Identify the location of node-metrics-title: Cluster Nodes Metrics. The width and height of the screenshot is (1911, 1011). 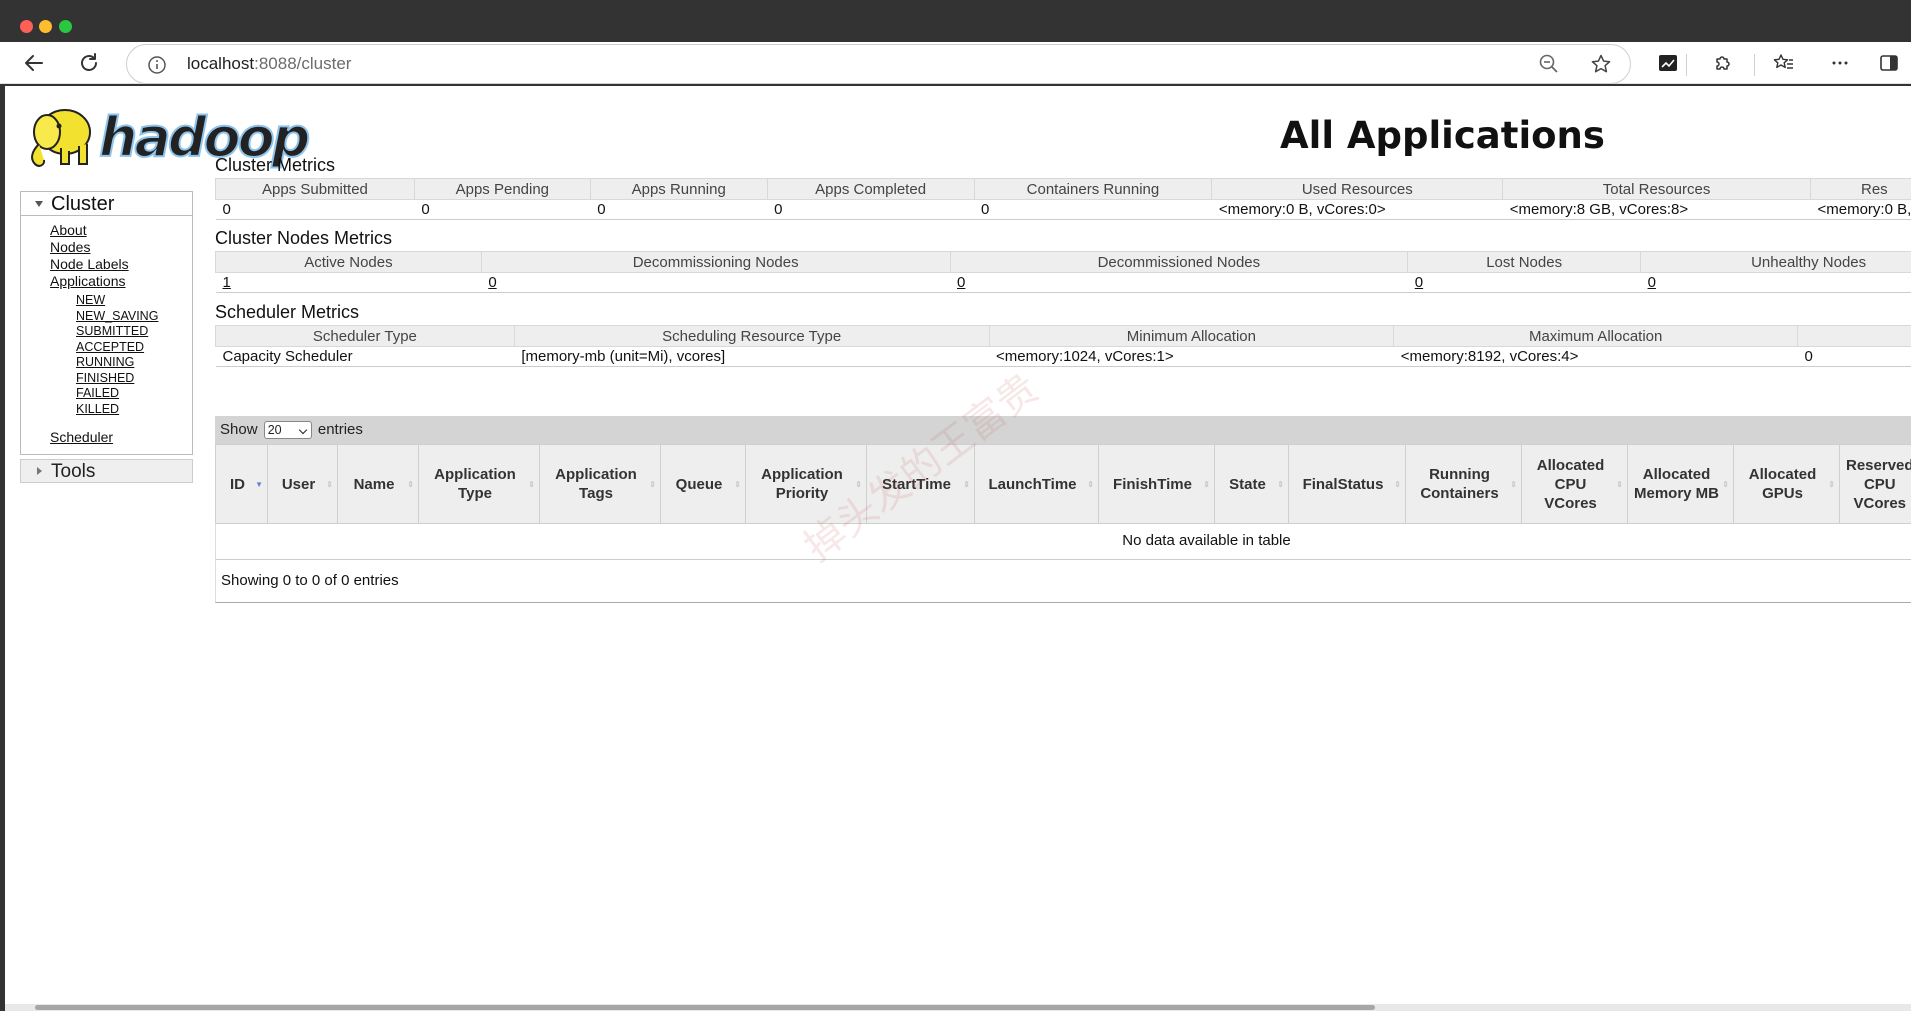
(304, 238).